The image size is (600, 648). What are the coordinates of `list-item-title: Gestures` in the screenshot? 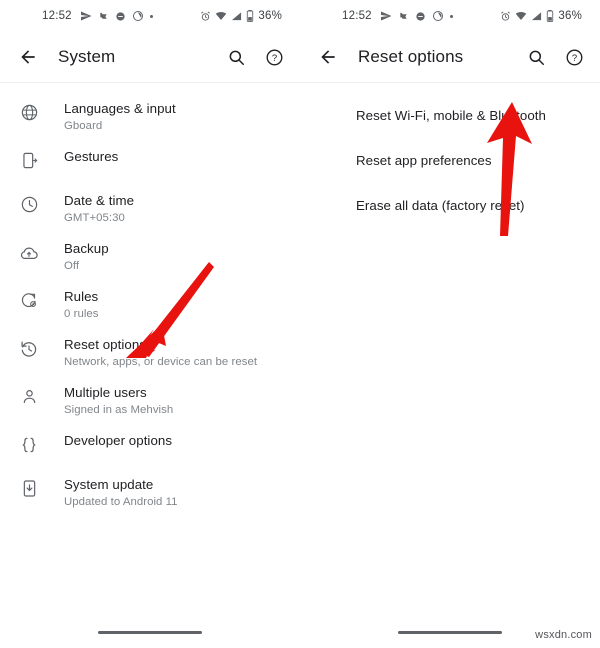 It's located at (91, 156).